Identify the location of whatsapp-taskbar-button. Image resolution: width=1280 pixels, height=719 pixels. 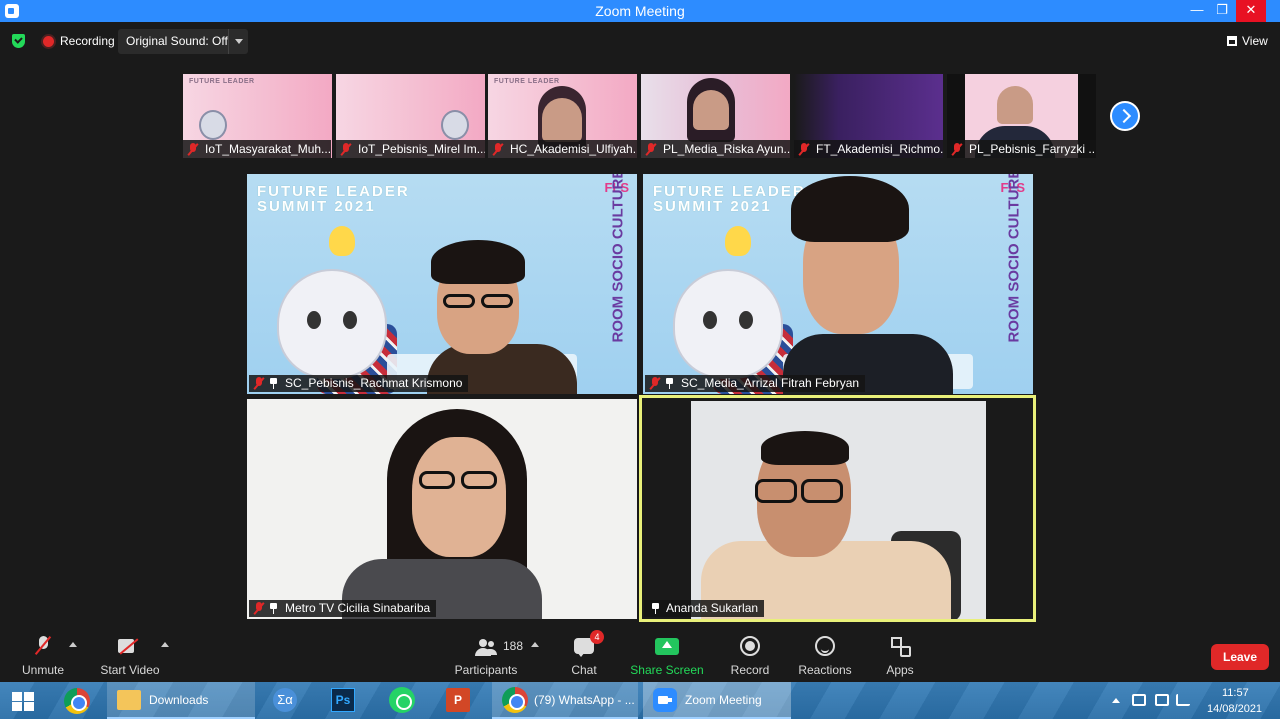
(402, 700).